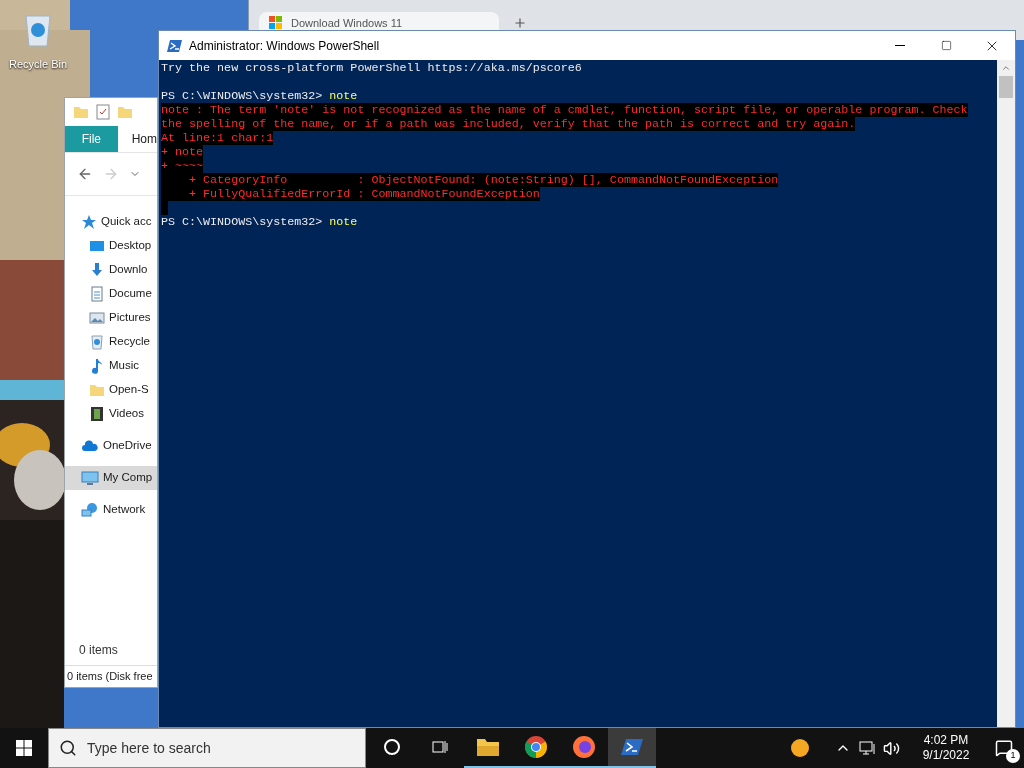 This screenshot has width=1024, height=768. Describe the element at coordinates (111, 390) in the screenshot. I see `tree-item: Open-S` at that location.